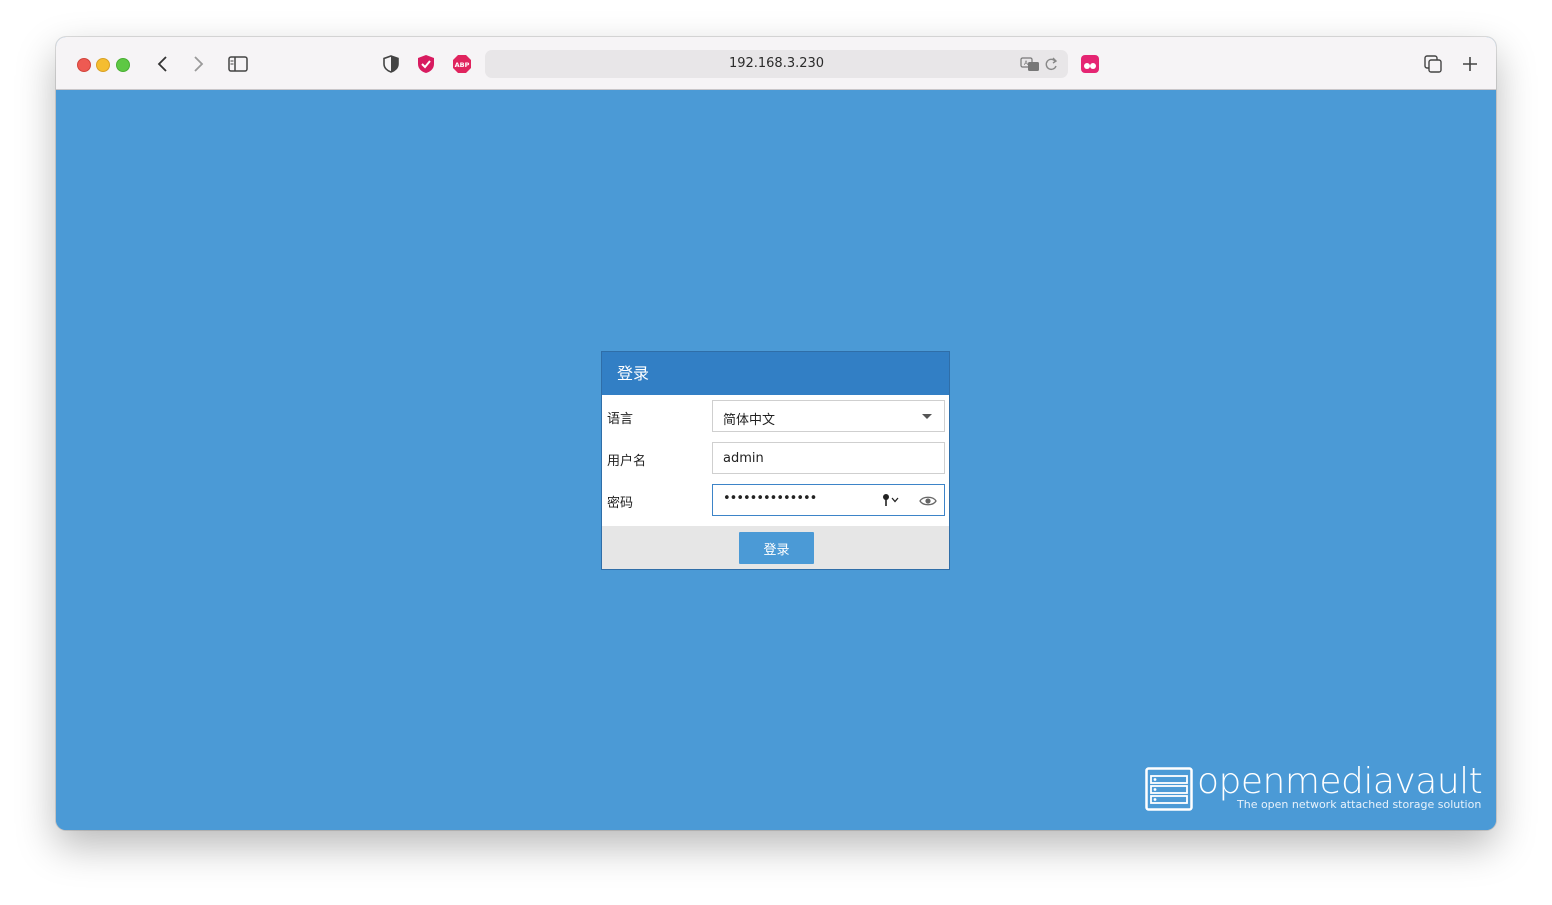 Image resolution: width=1552 pixels, height=905 pixels. Describe the element at coordinates (1340, 781) in the screenshot. I see `brand-name: openmediavault` at that location.